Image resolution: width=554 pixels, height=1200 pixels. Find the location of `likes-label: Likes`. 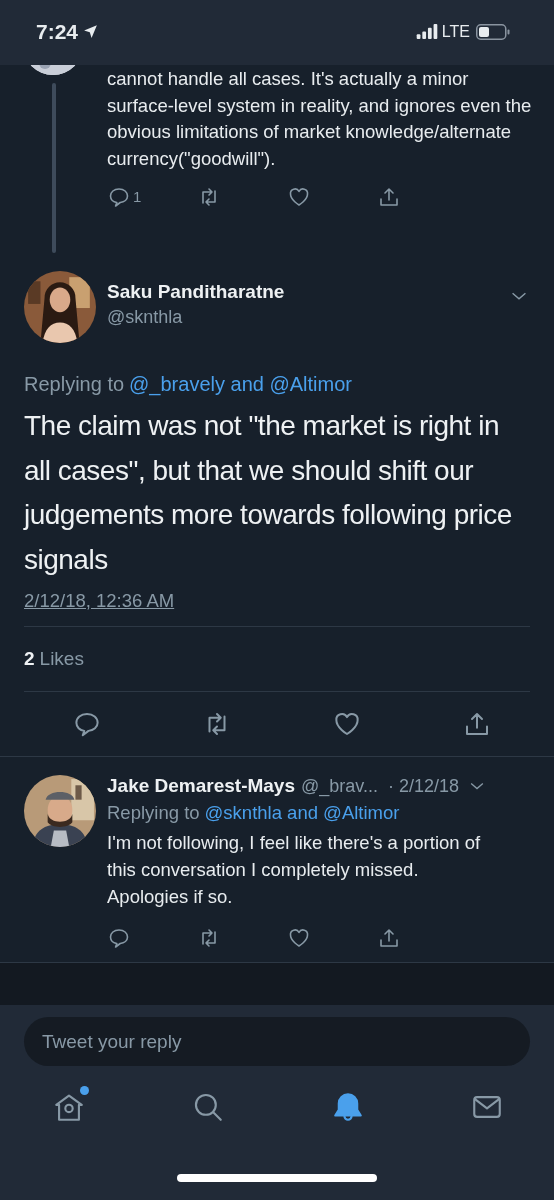

likes-label: Likes is located at coordinates (61, 659).